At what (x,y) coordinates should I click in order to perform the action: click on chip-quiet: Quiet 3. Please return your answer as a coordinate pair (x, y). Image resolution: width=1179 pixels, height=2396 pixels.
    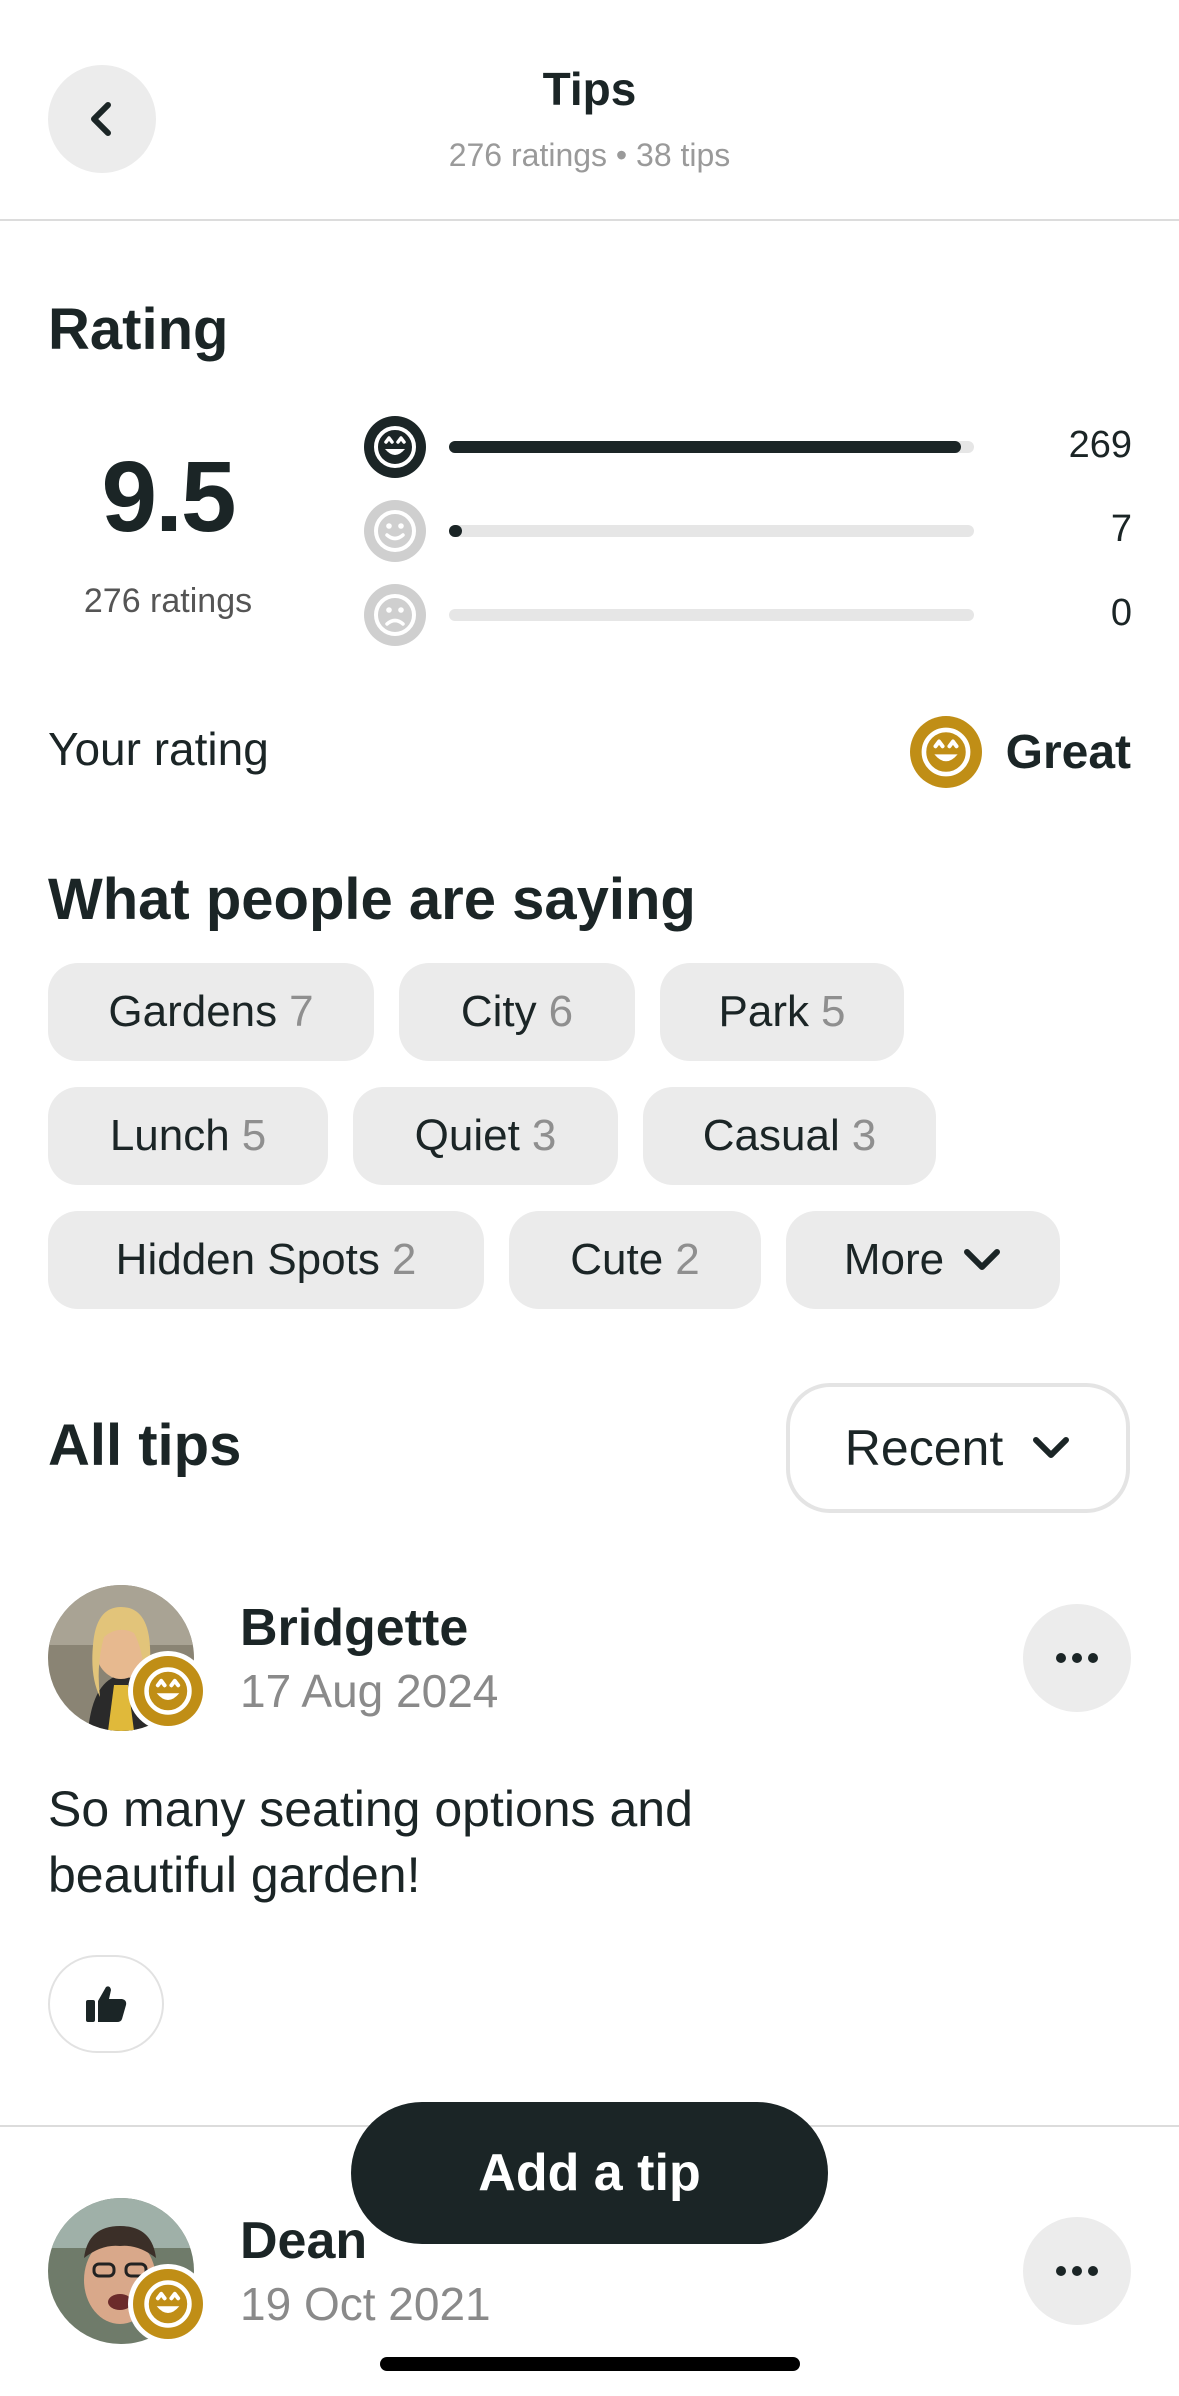
    Looking at the image, I should click on (485, 1136).